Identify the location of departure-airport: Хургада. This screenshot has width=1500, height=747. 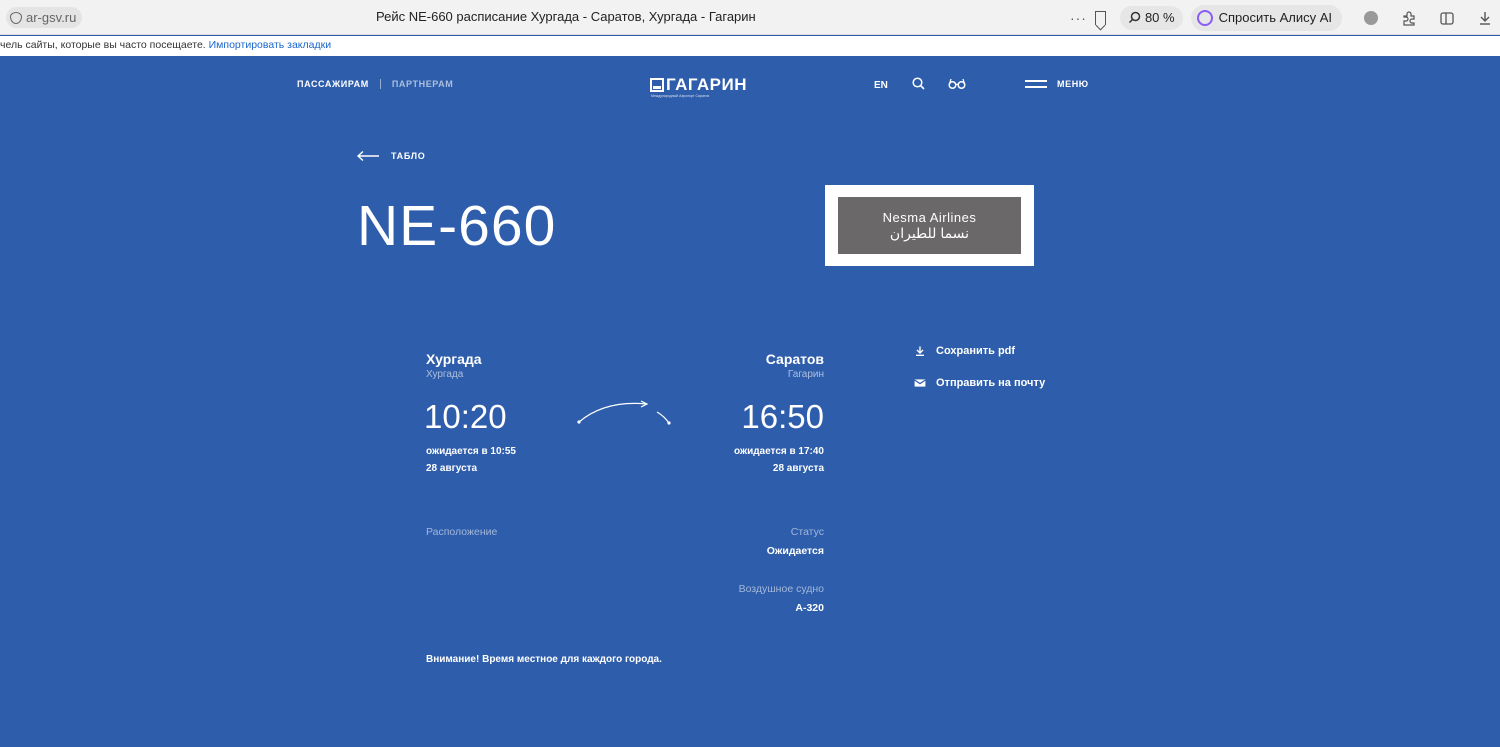
(445, 374).